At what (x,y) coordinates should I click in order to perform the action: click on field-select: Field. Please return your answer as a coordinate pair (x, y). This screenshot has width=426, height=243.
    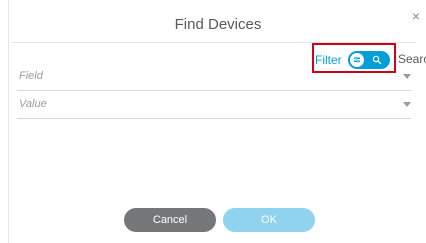
    Looking at the image, I should click on (214, 76).